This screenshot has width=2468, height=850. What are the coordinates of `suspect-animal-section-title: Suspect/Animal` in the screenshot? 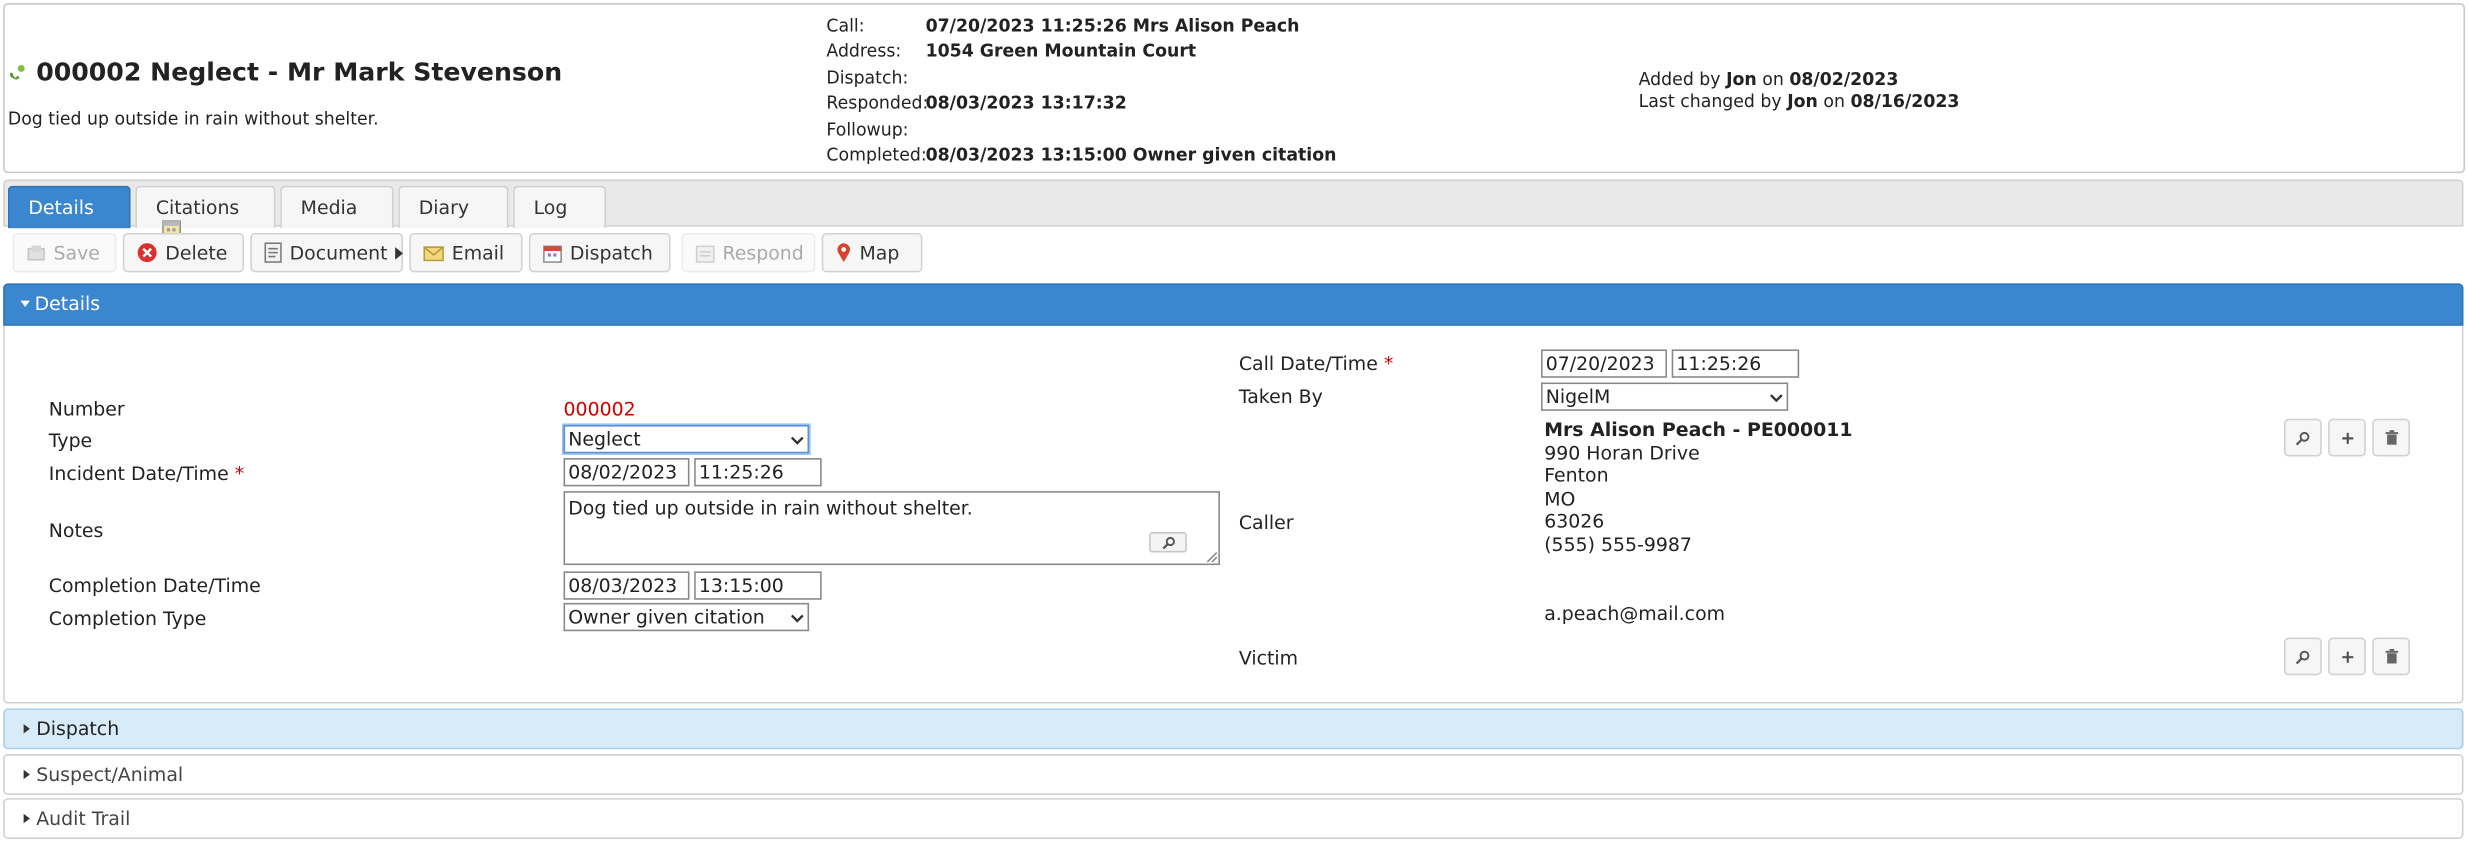 It's located at (110, 774).